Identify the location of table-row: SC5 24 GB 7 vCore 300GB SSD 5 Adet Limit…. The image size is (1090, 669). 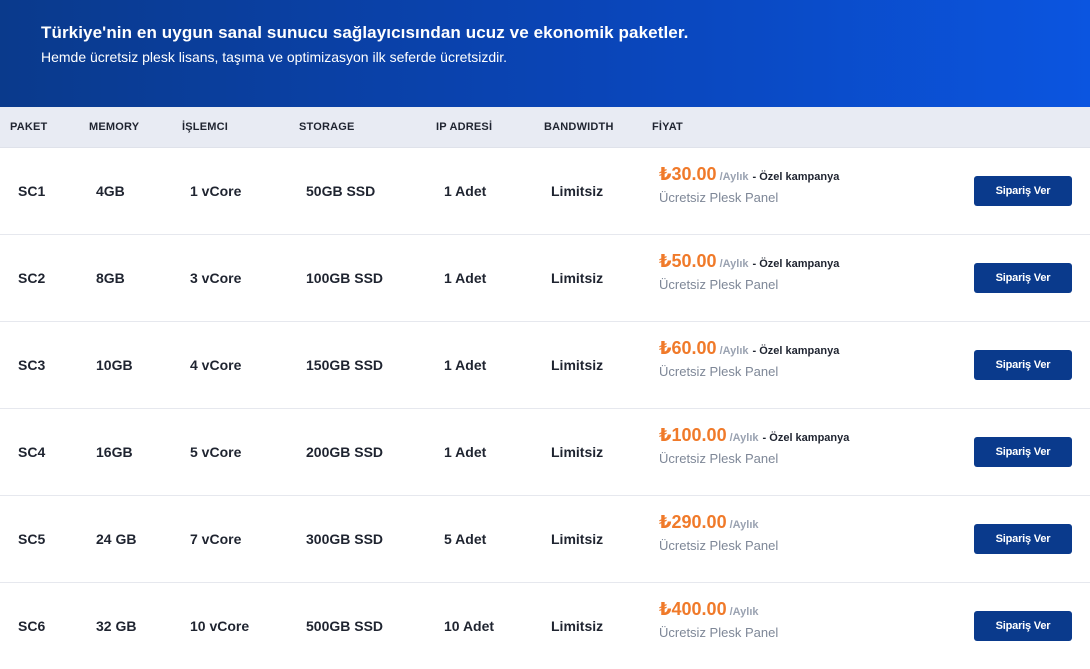
(545, 539).